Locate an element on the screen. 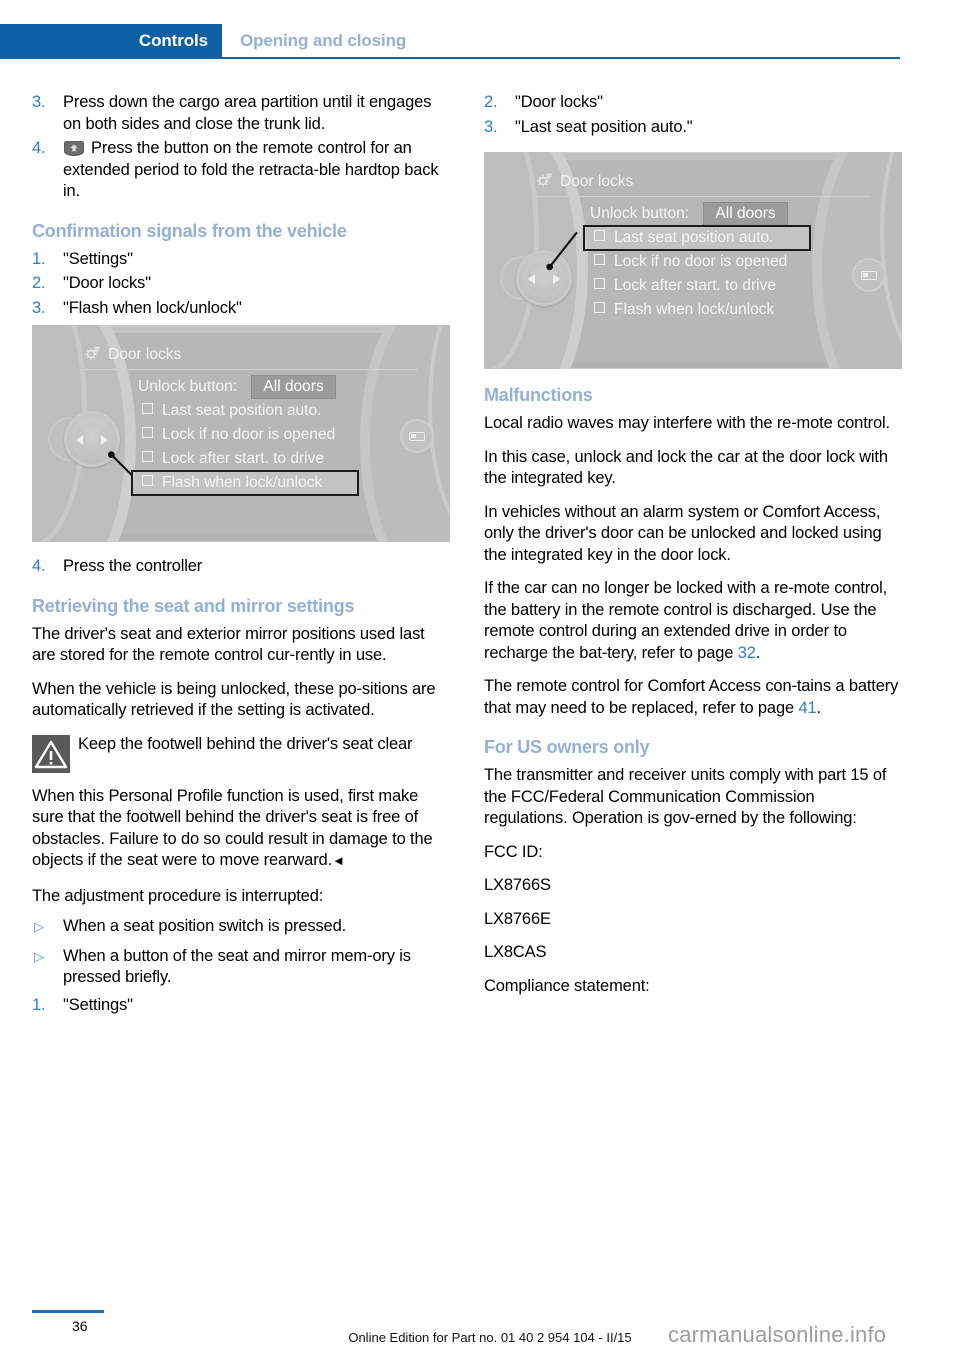 Image resolution: width=960 pixels, height=1362 pixels. compliance-statement-label: Compliance statement: is located at coordinates (567, 985).